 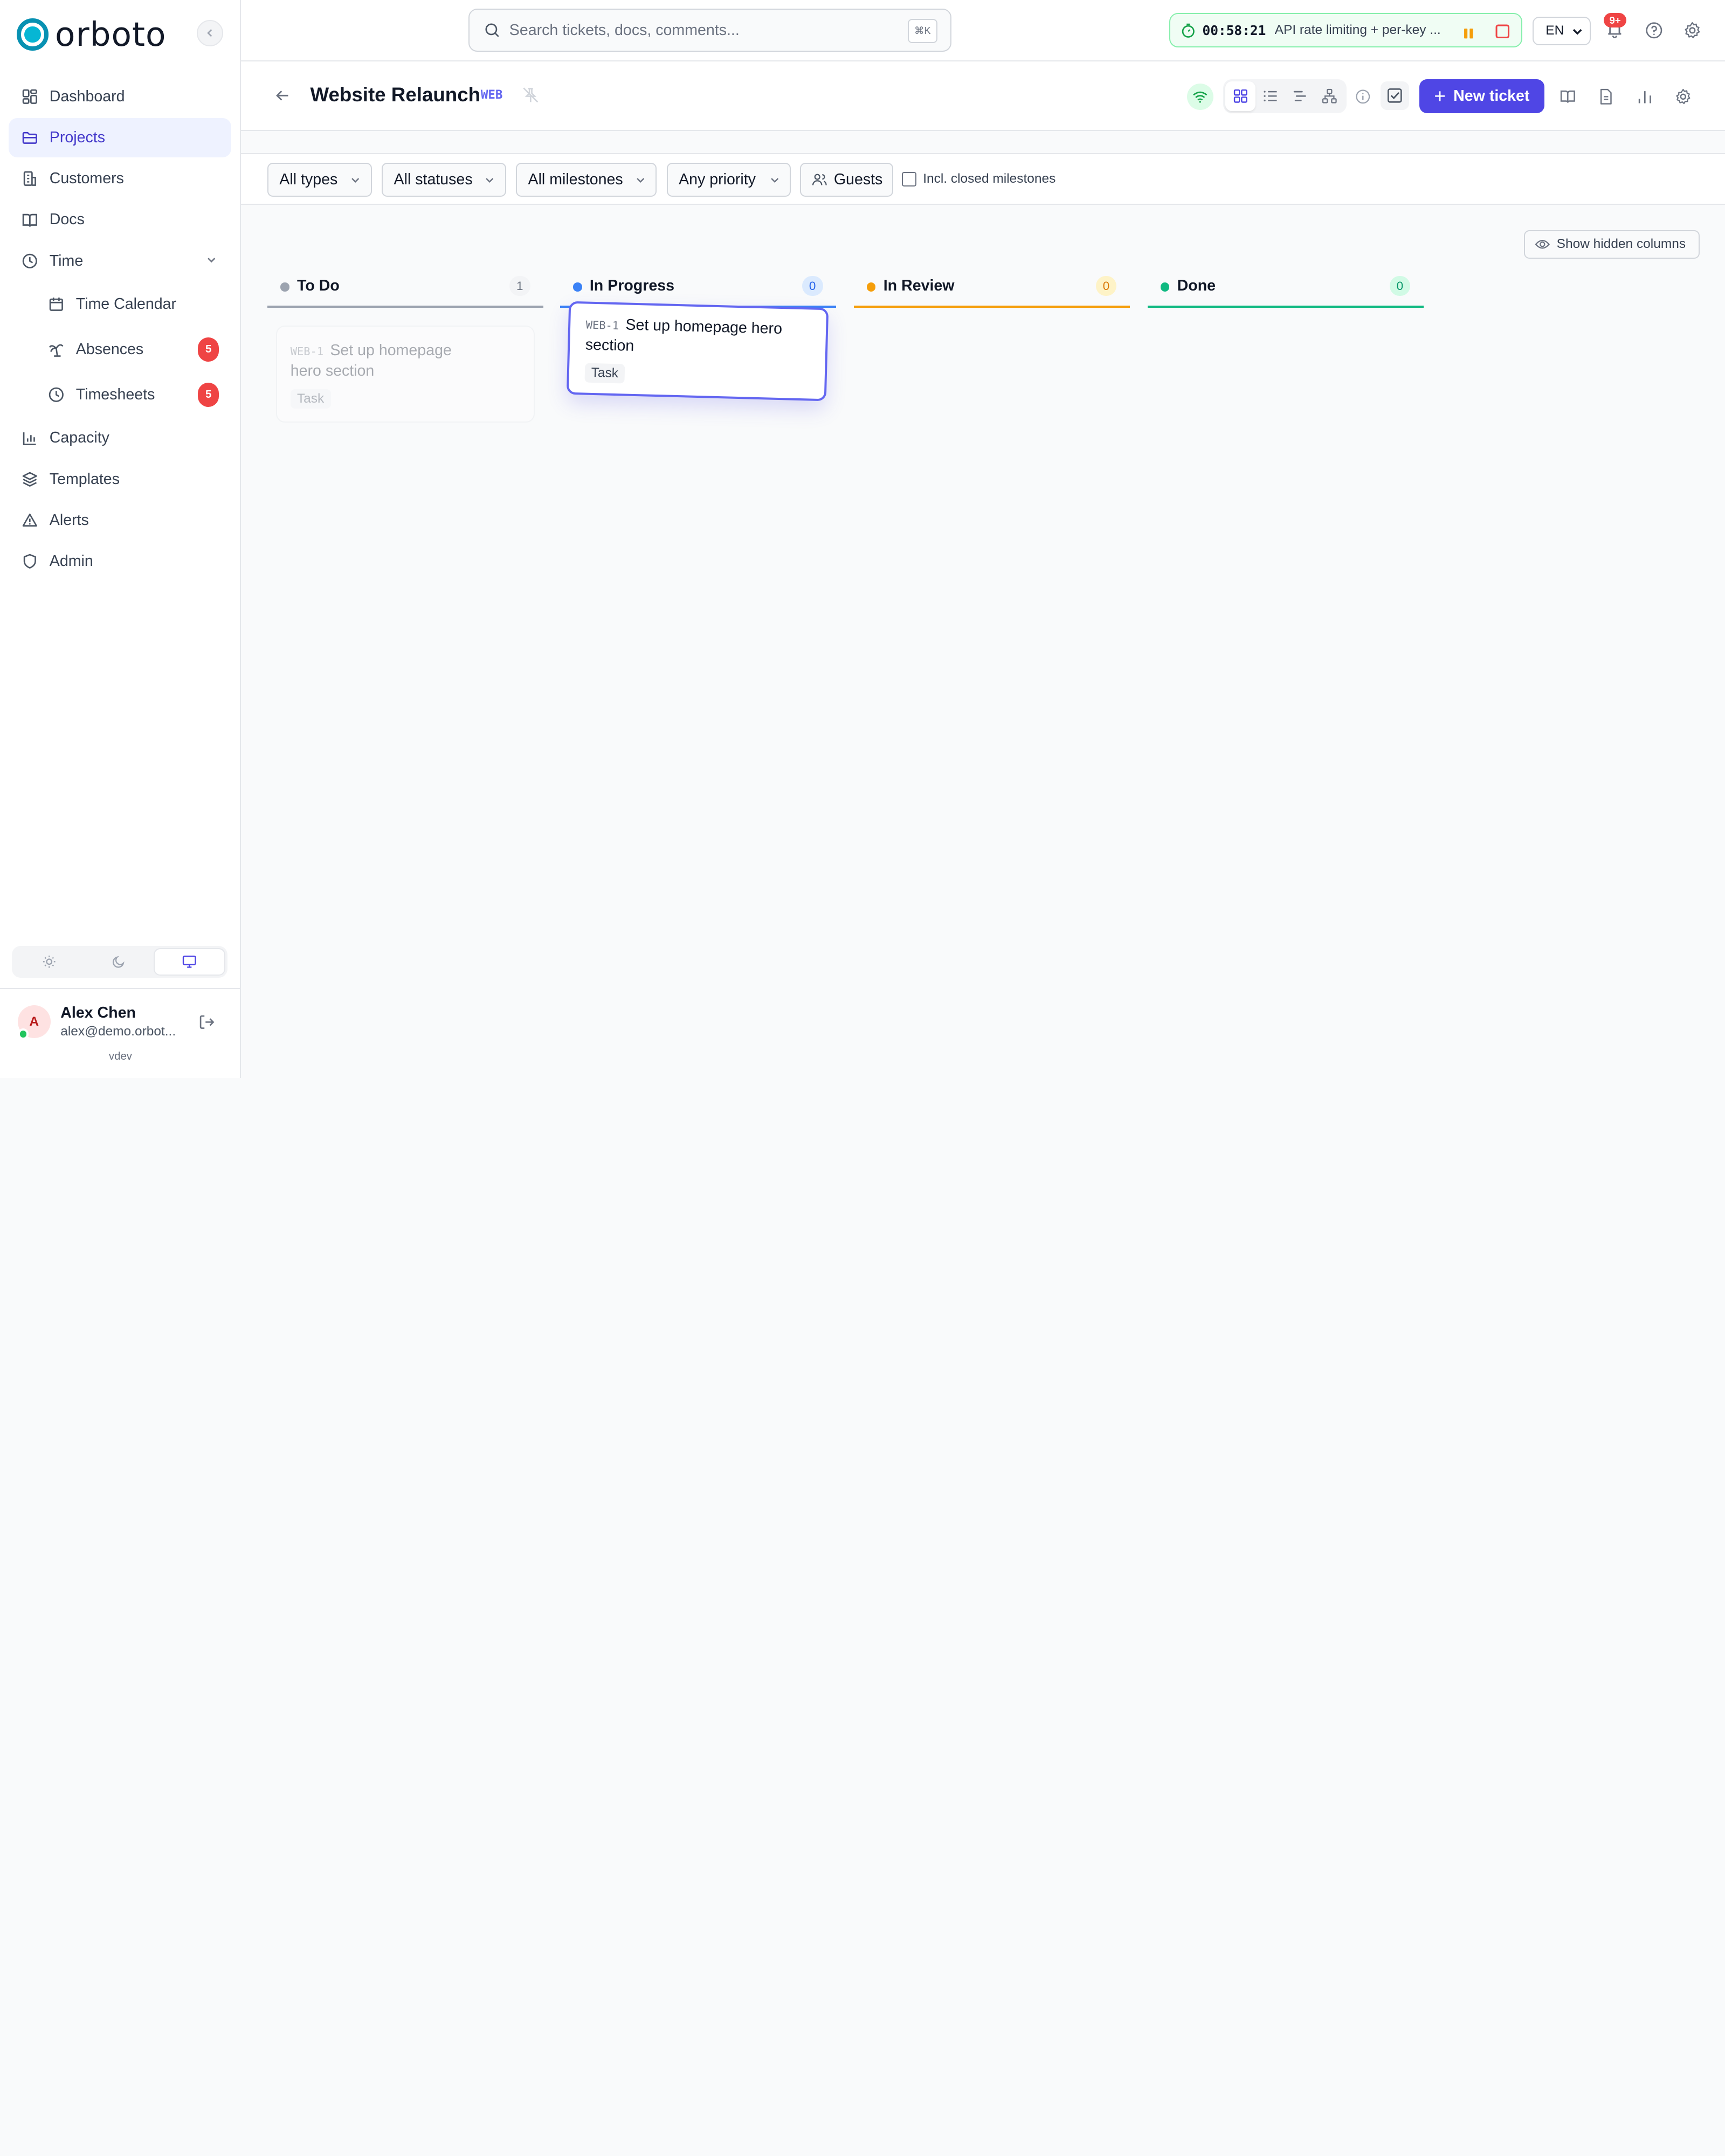 What do you see at coordinates (207, 1024) in the screenshot?
I see `logout-button` at bounding box center [207, 1024].